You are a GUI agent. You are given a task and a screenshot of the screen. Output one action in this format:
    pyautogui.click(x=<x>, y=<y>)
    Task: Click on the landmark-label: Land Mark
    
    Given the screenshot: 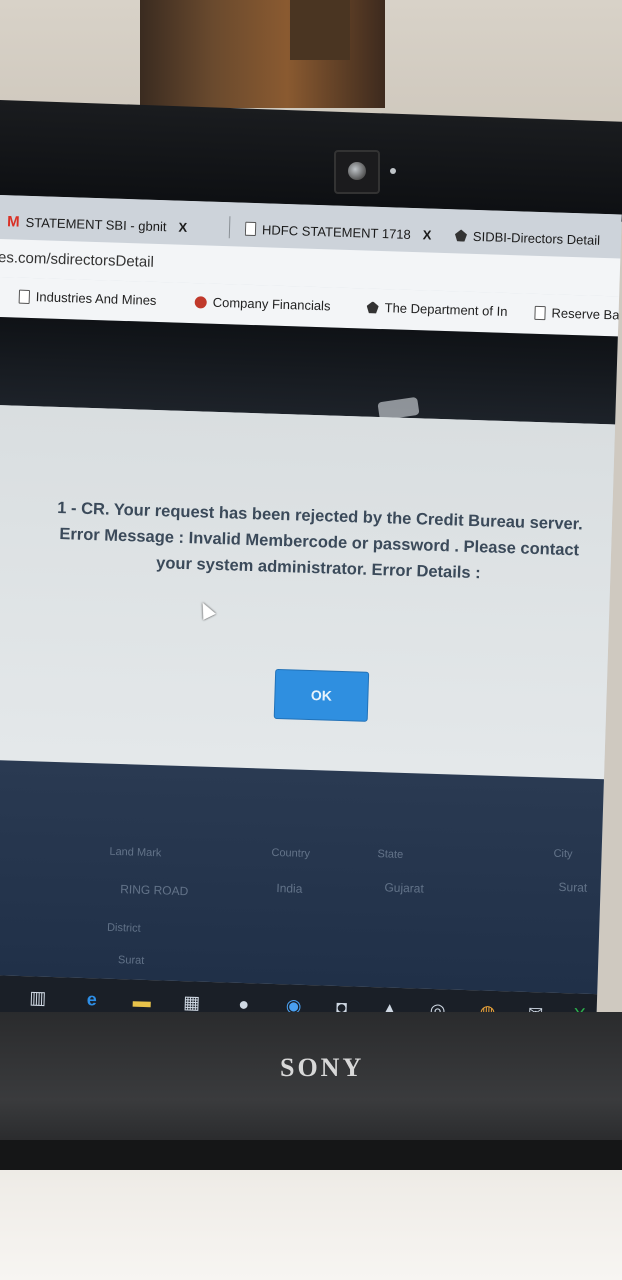 What is the action you would take?
    pyautogui.click(x=135, y=852)
    